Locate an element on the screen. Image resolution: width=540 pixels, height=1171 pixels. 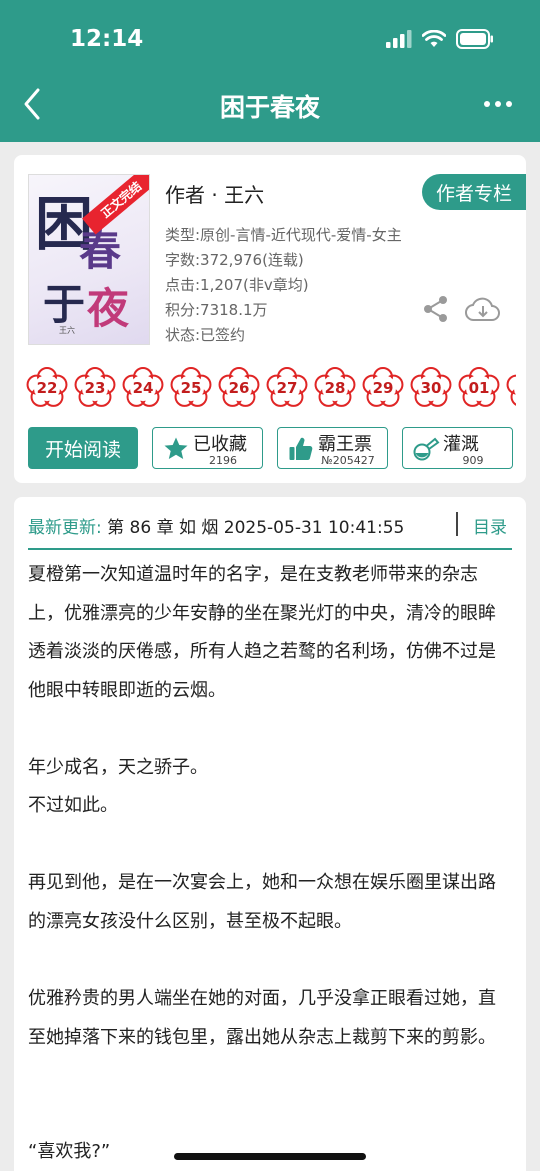
collect-label: 已收藏 is located at coordinates (220, 444).